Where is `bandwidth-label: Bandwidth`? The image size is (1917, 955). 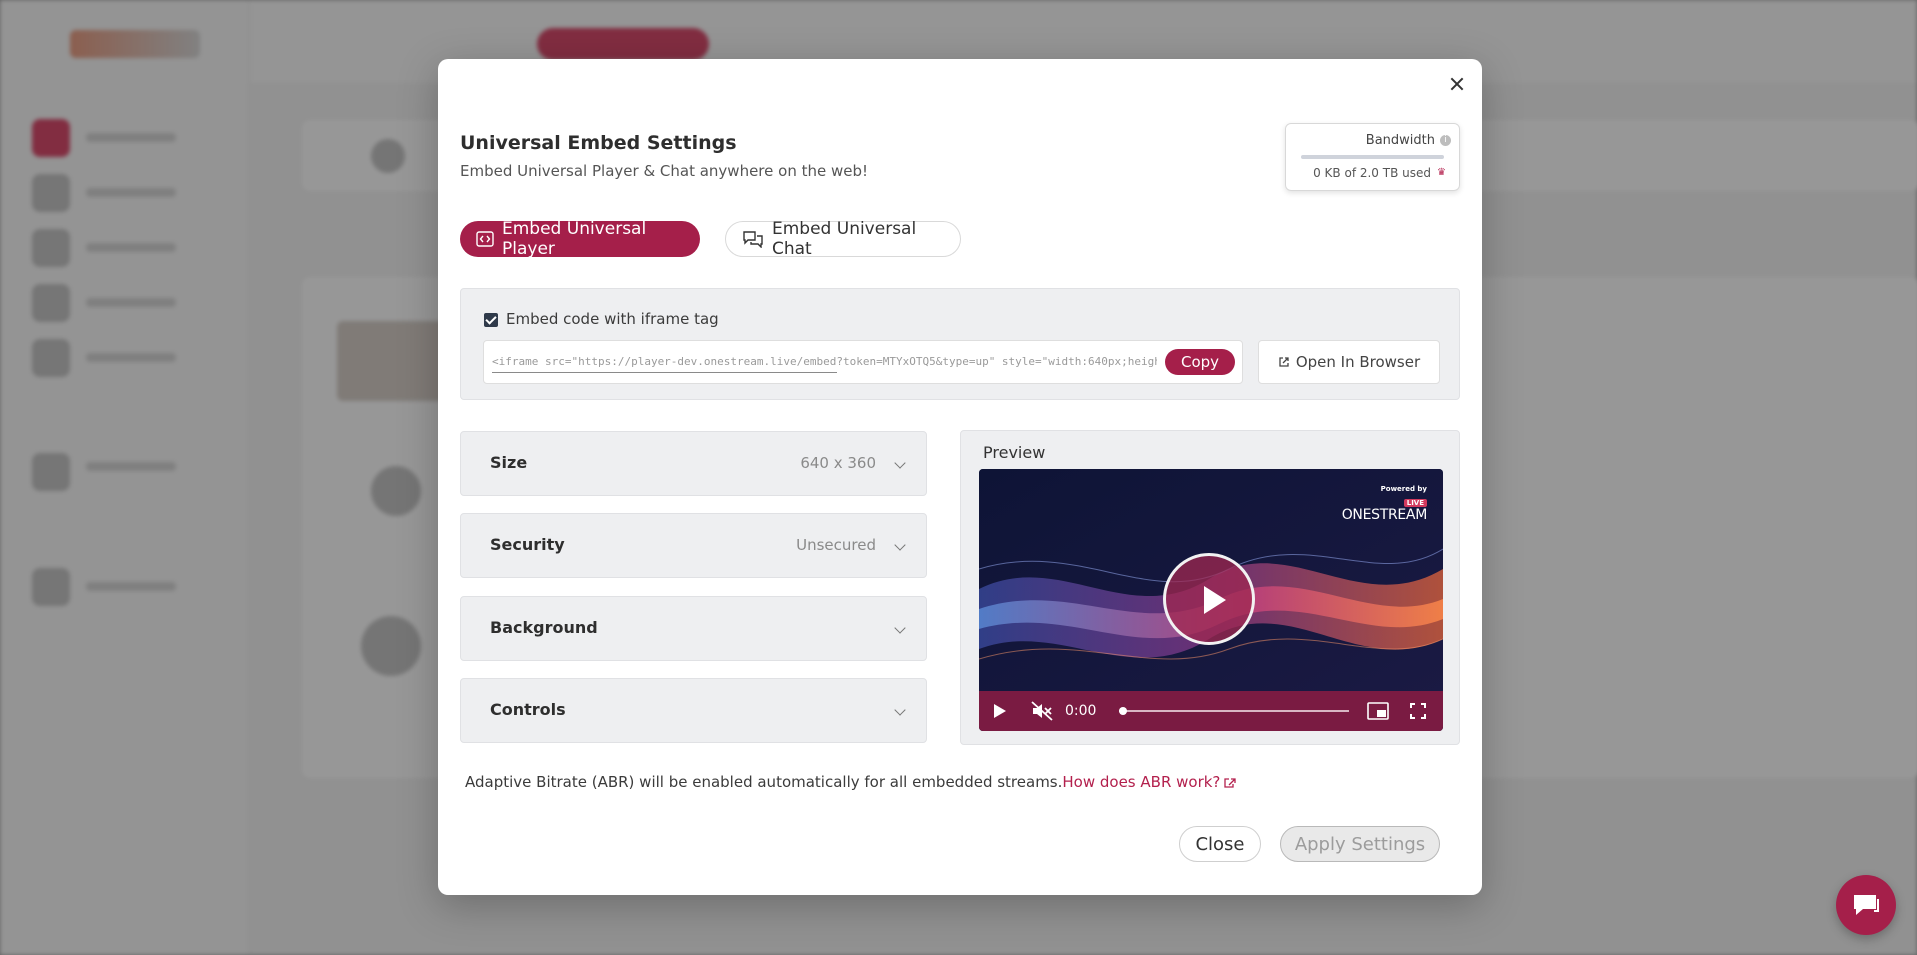 bandwidth-label: Bandwidth is located at coordinates (1400, 140).